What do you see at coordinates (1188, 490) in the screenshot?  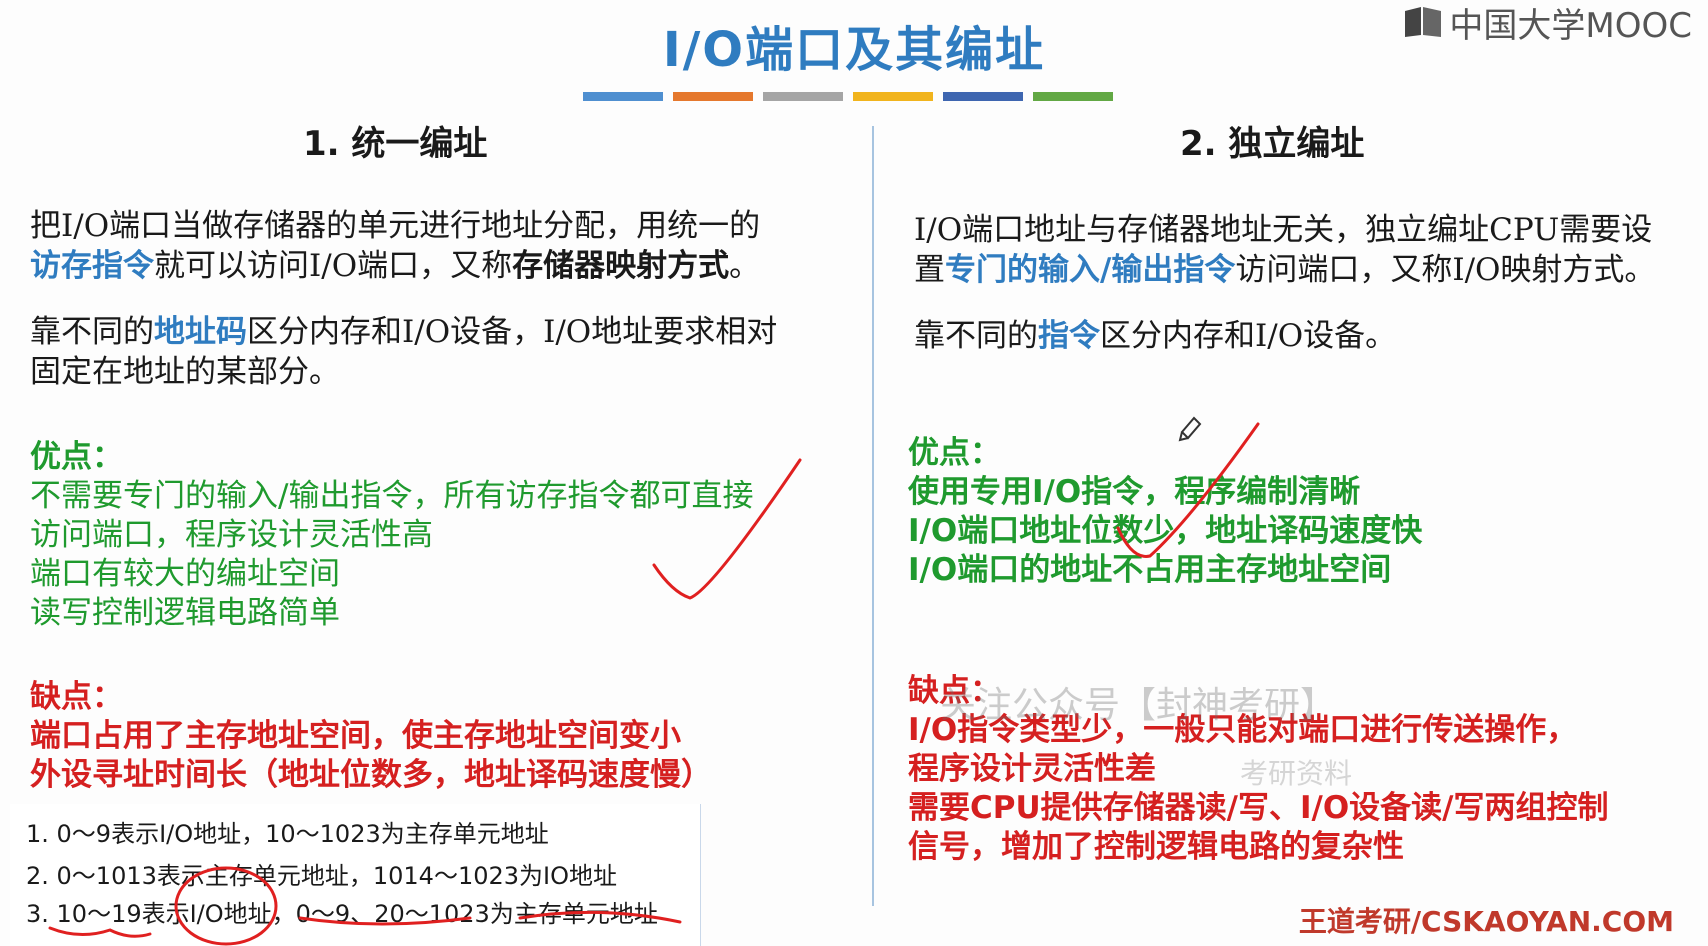 I see `right-checkmark` at bounding box center [1188, 490].